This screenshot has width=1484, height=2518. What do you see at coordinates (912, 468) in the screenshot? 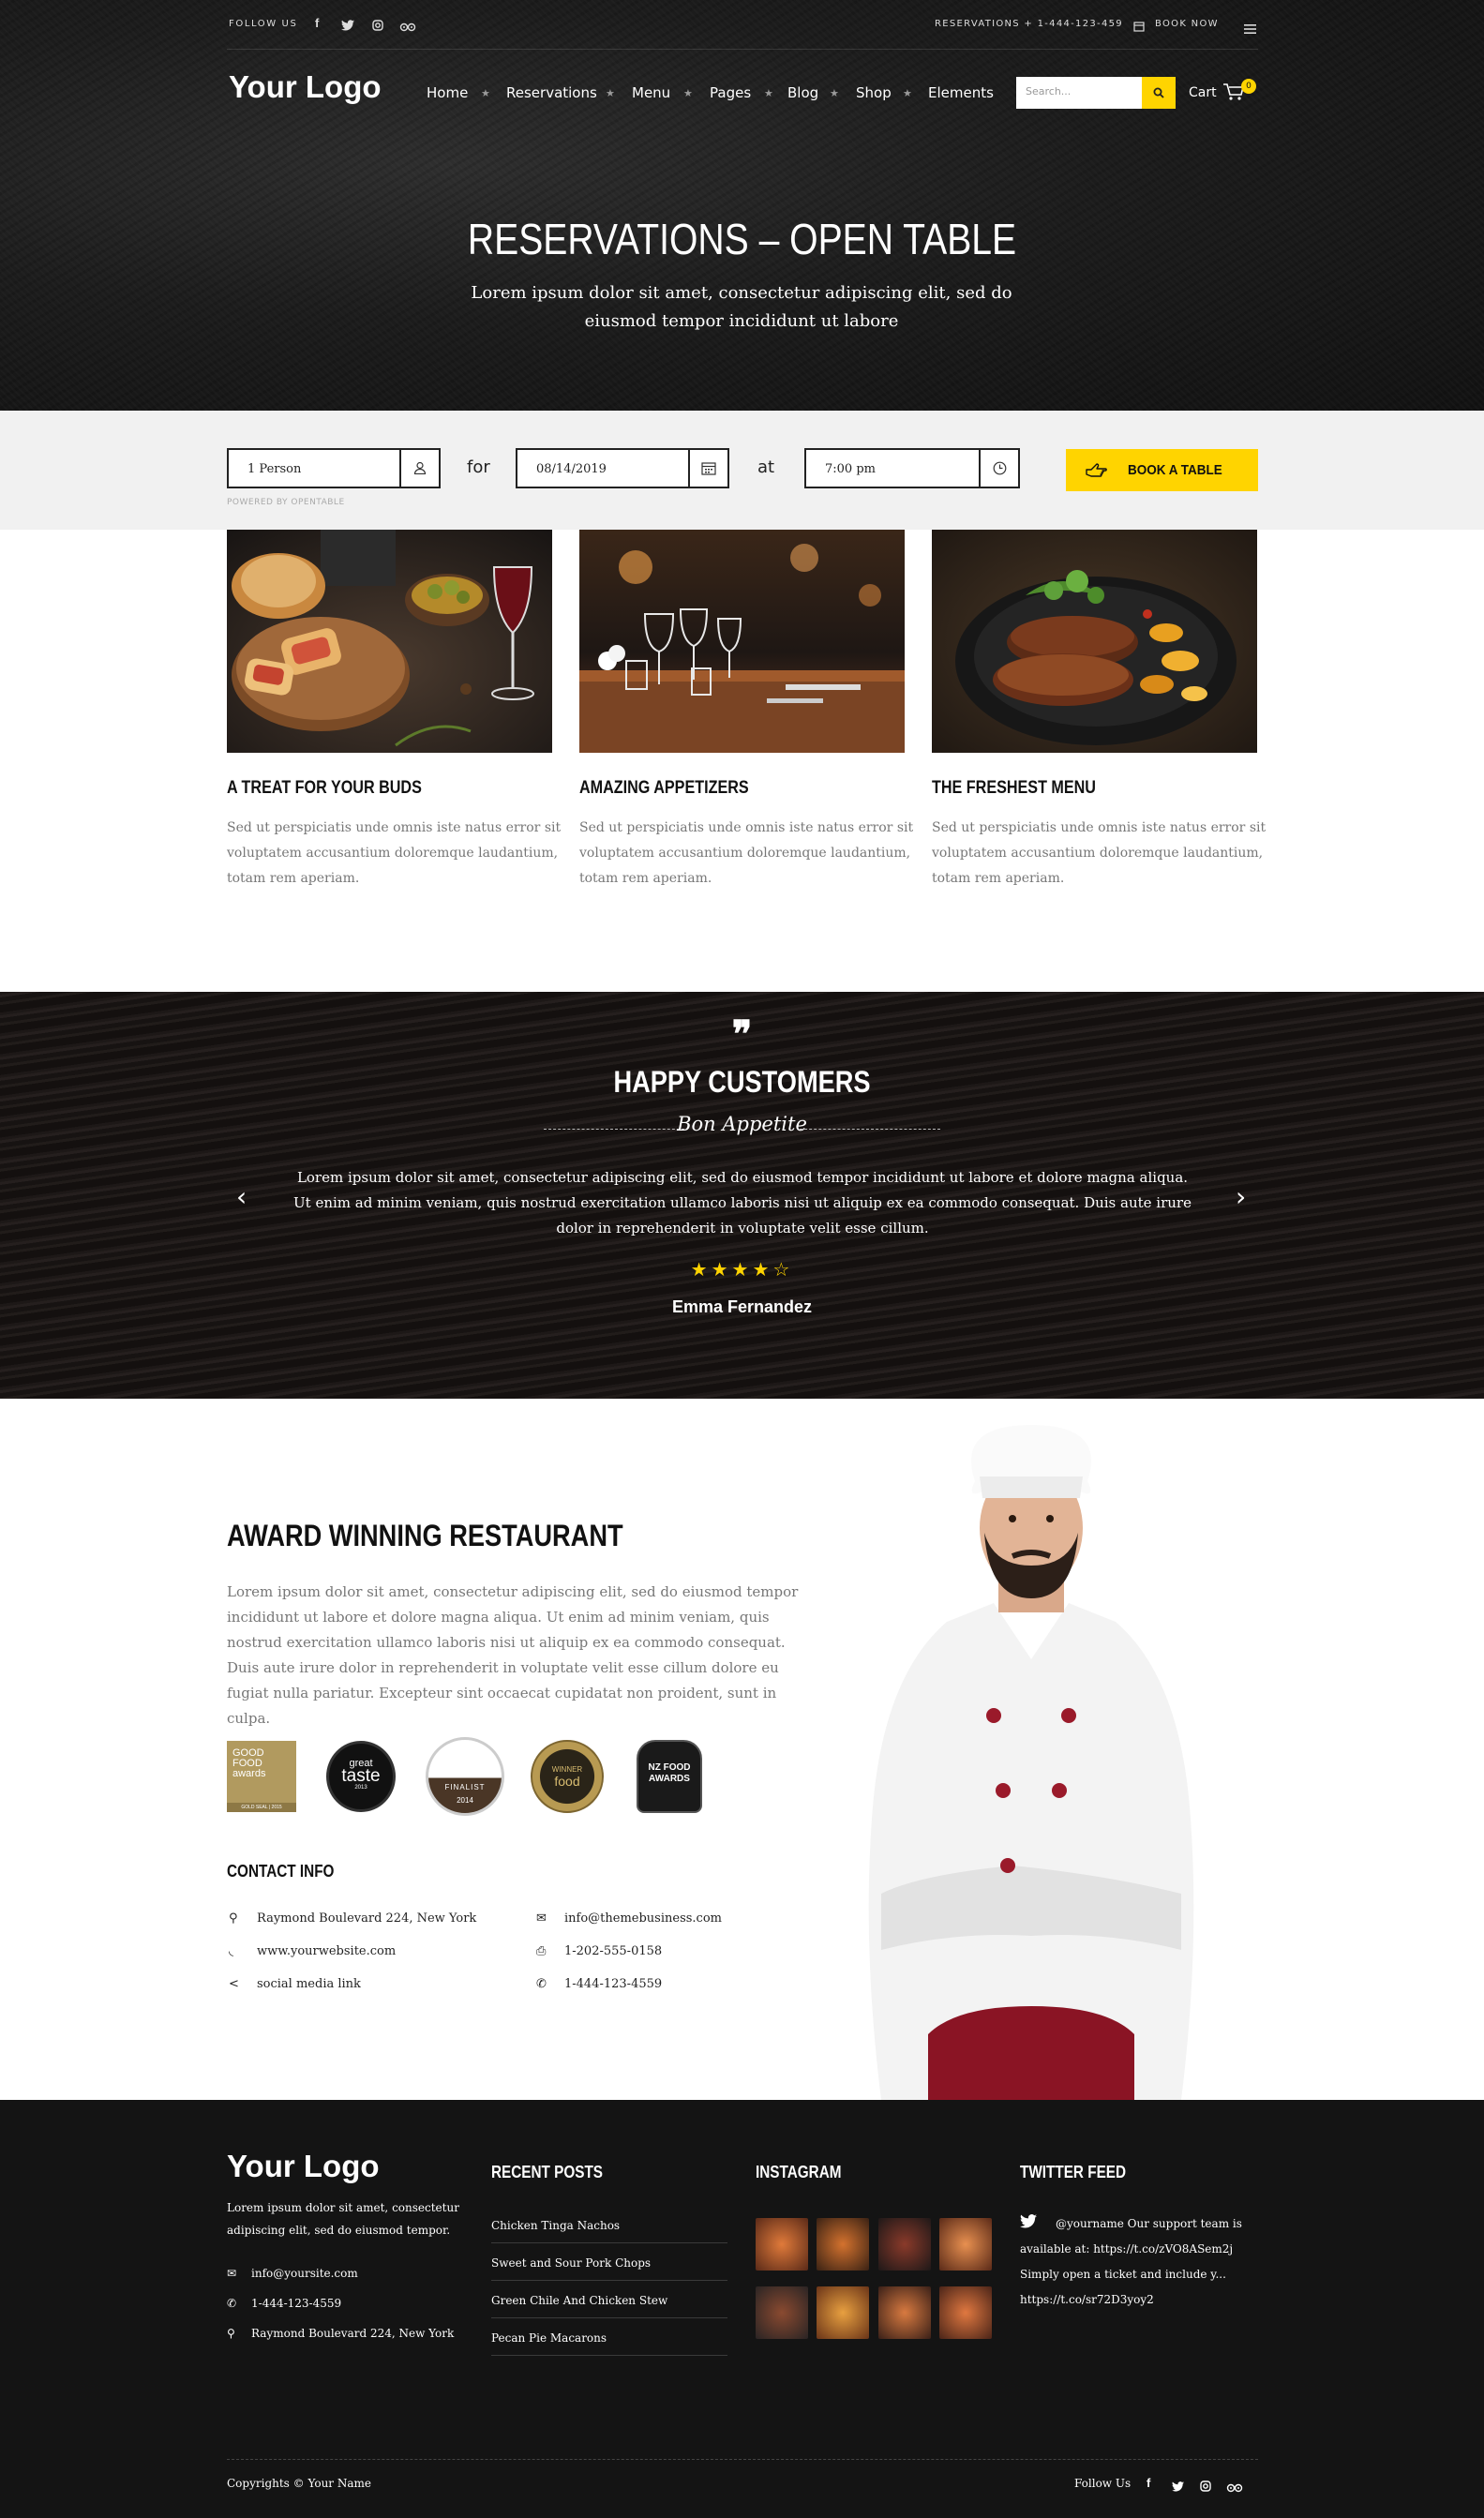
I see `time-select: 7:00 pm` at bounding box center [912, 468].